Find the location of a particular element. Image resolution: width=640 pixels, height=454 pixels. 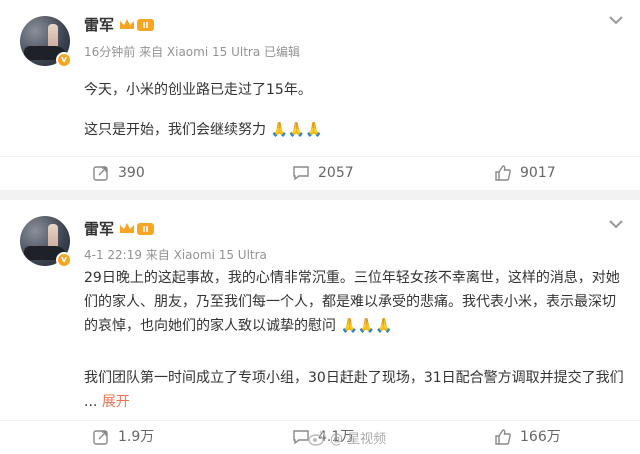

like-count: 166万 is located at coordinates (540, 437).